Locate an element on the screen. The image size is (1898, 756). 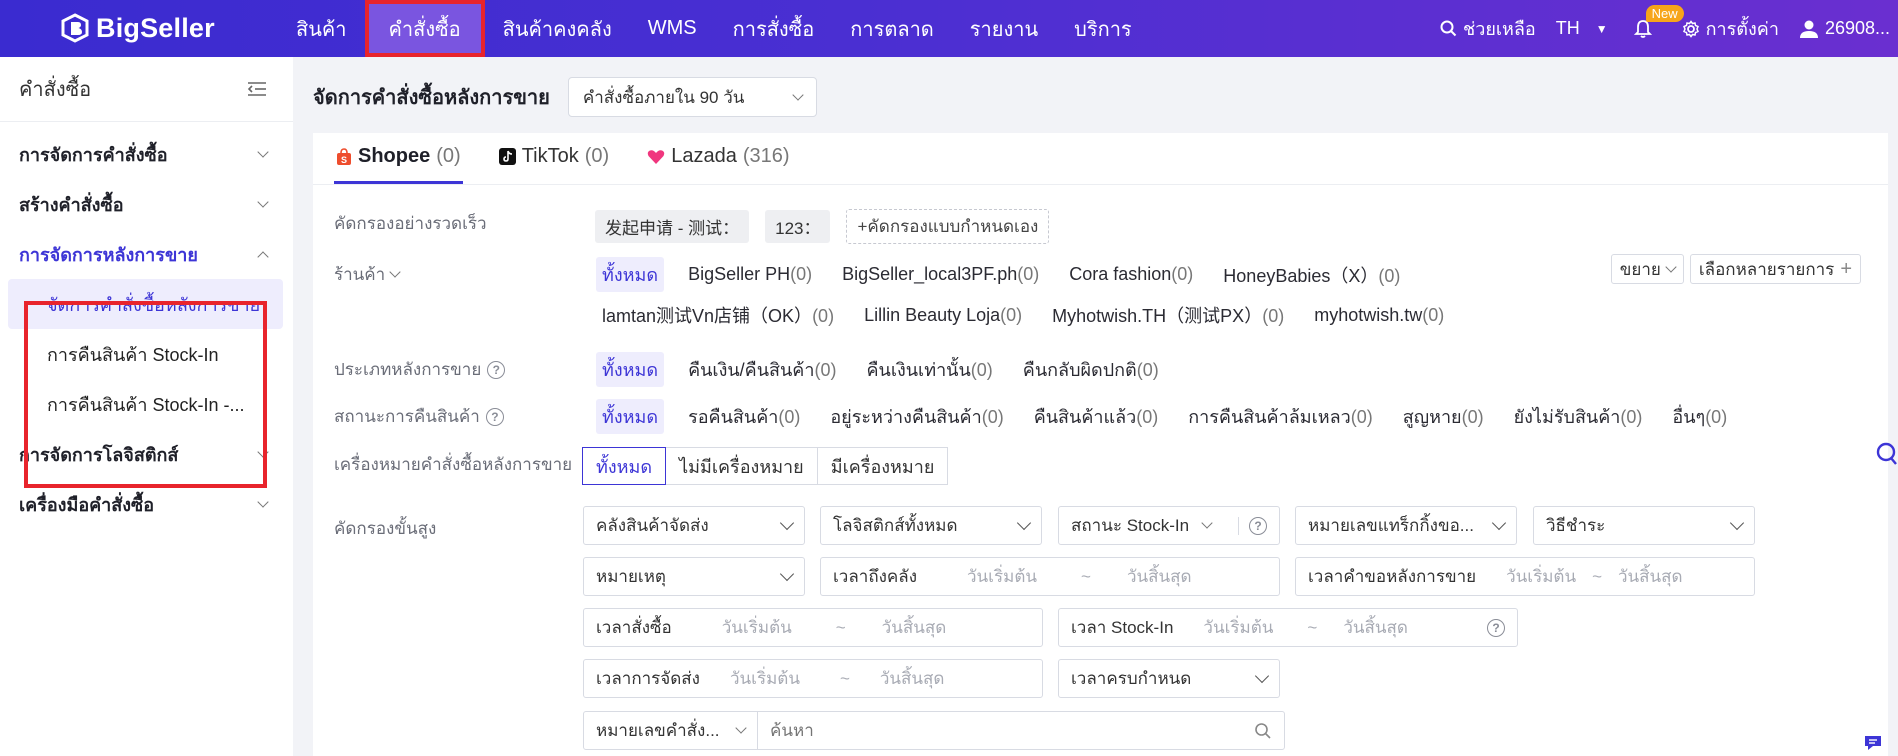
ship-time-range: เวลาการจัดส่ง วันเริ่มต้น ~ วันสิ้นสุด is located at coordinates (813, 678).